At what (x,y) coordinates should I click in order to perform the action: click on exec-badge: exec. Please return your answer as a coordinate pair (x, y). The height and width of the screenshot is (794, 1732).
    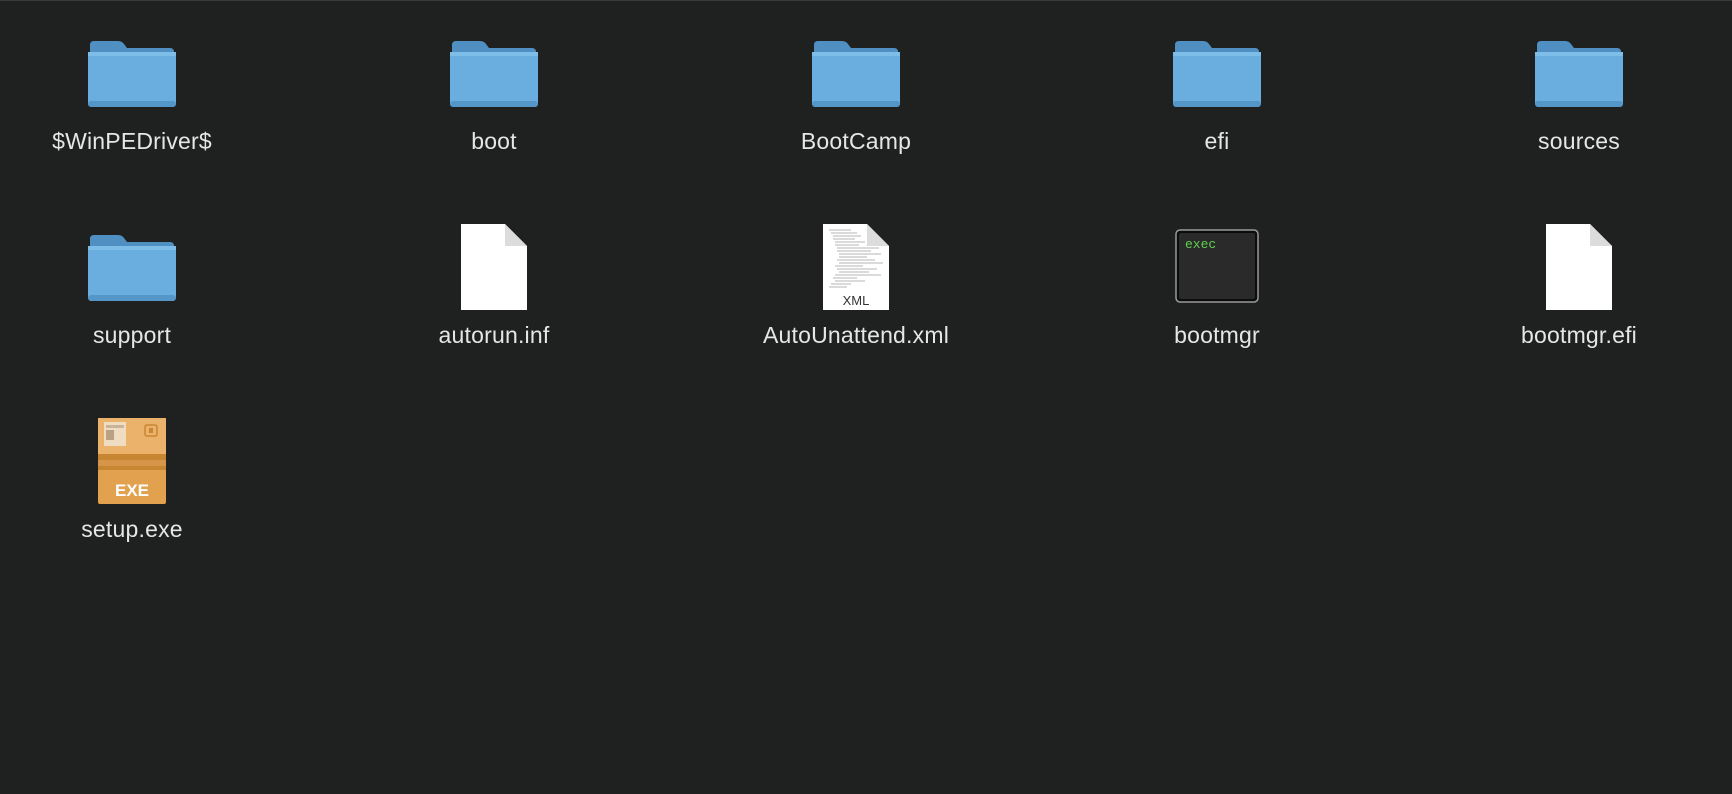
    Looking at the image, I should click on (1200, 244).